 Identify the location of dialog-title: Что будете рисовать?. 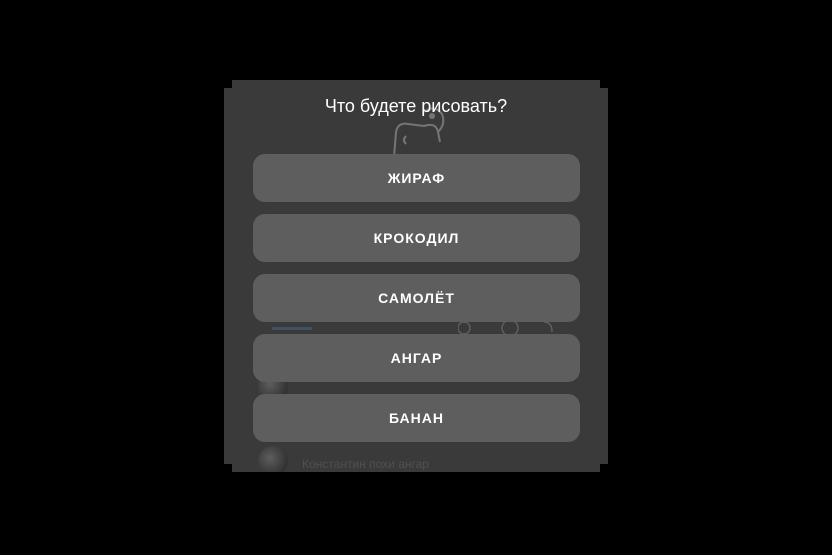
(416, 106).